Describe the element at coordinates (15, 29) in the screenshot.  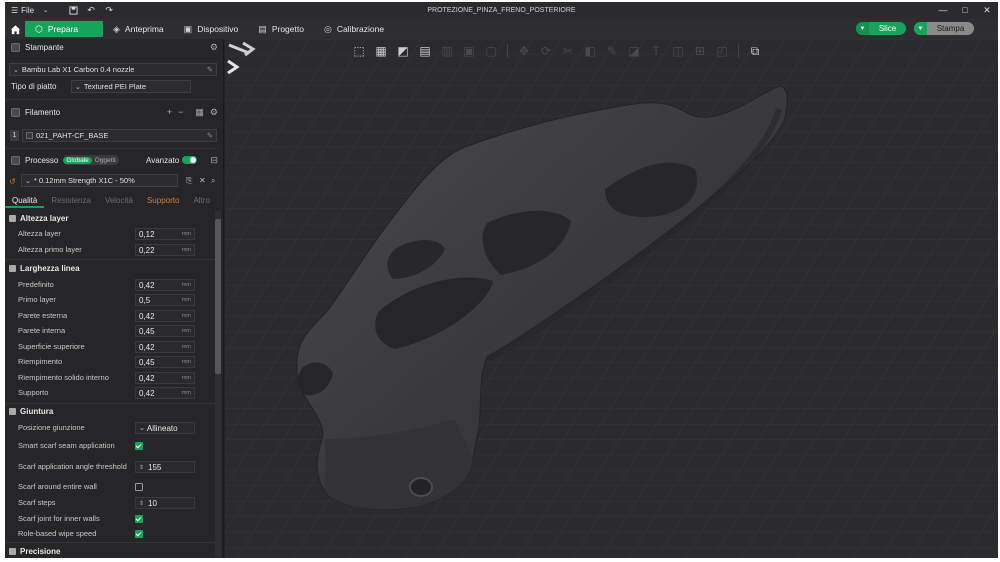
I see `home-button` at that location.